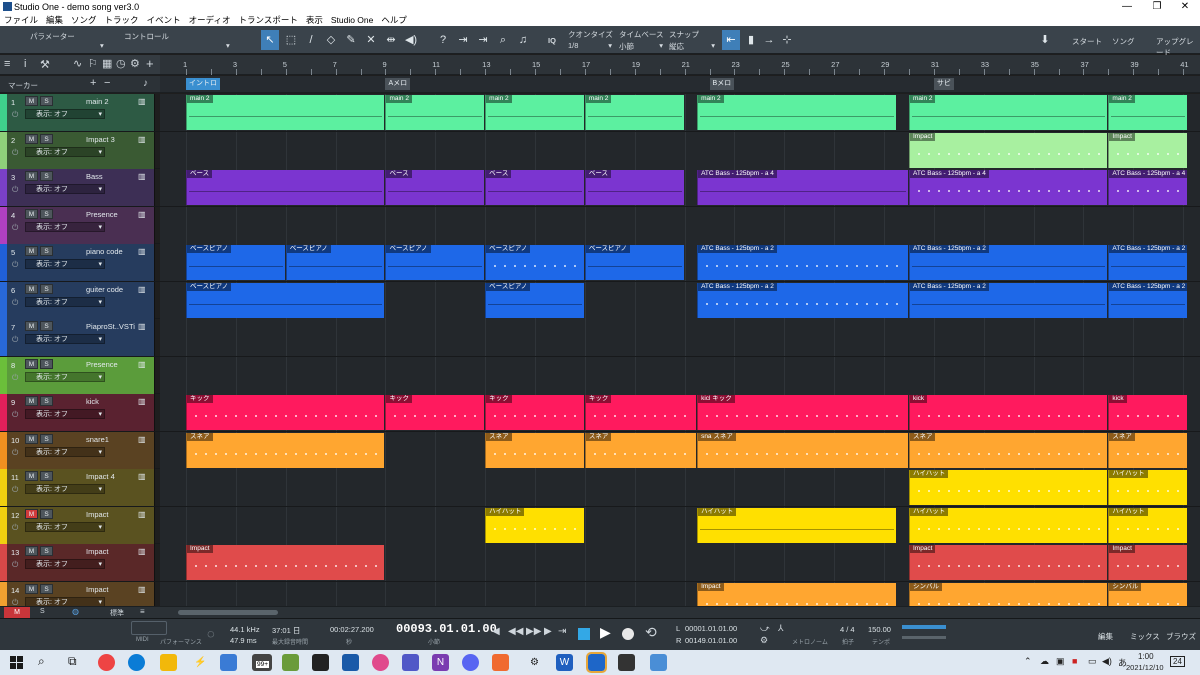 The image size is (1200, 675). I want to click on split-tool-icon: /, so click(311, 40).